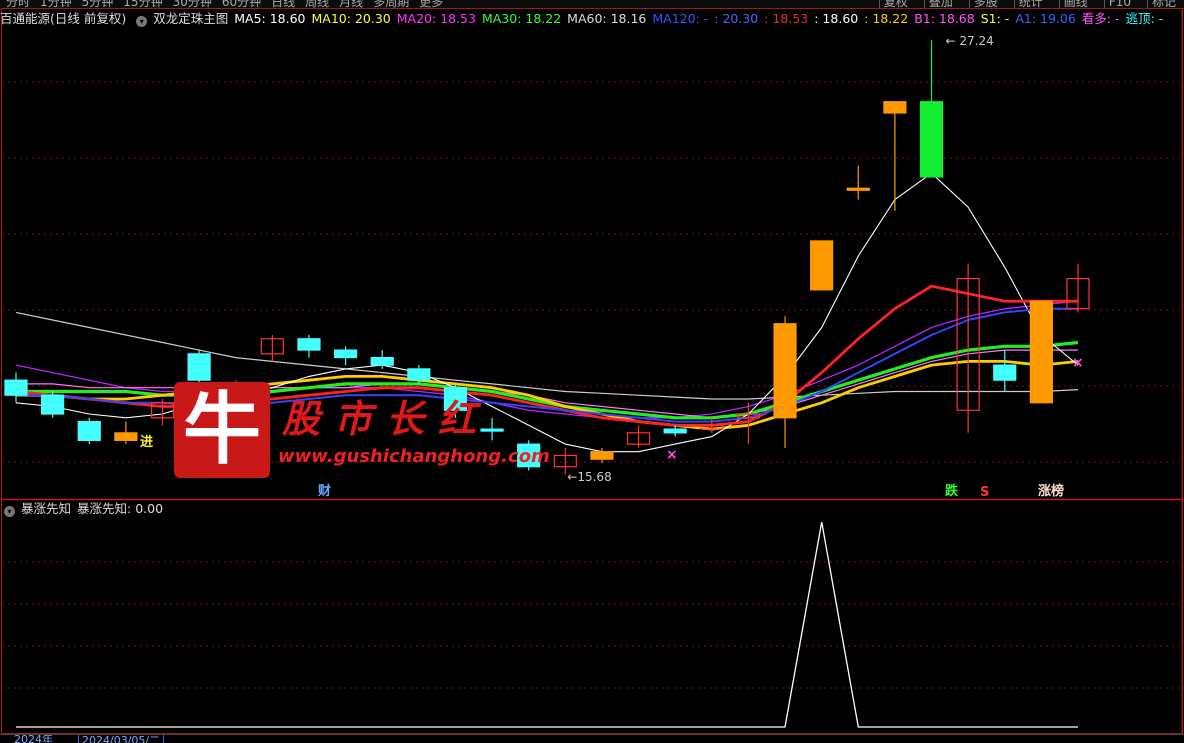 Image resolution: width=1184 pixels, height=743 pixels. What do you see at coordinates (886, 18) in the screenshot?
I see `indicator-value: : 18.22` at bounding box center [886, 18].